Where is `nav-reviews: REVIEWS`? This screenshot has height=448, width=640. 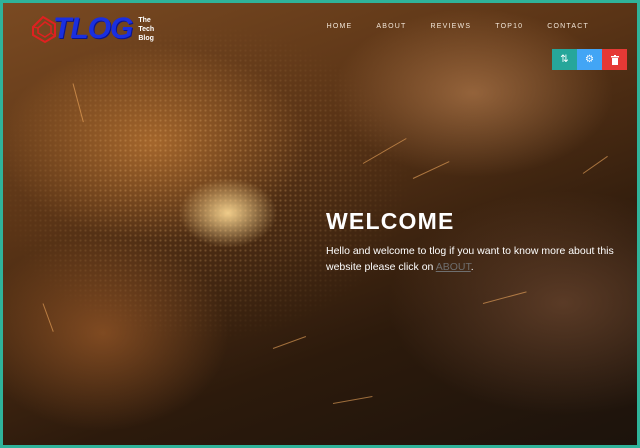
nav-reviews: REVIEWS is located at coordinates (451, 26).